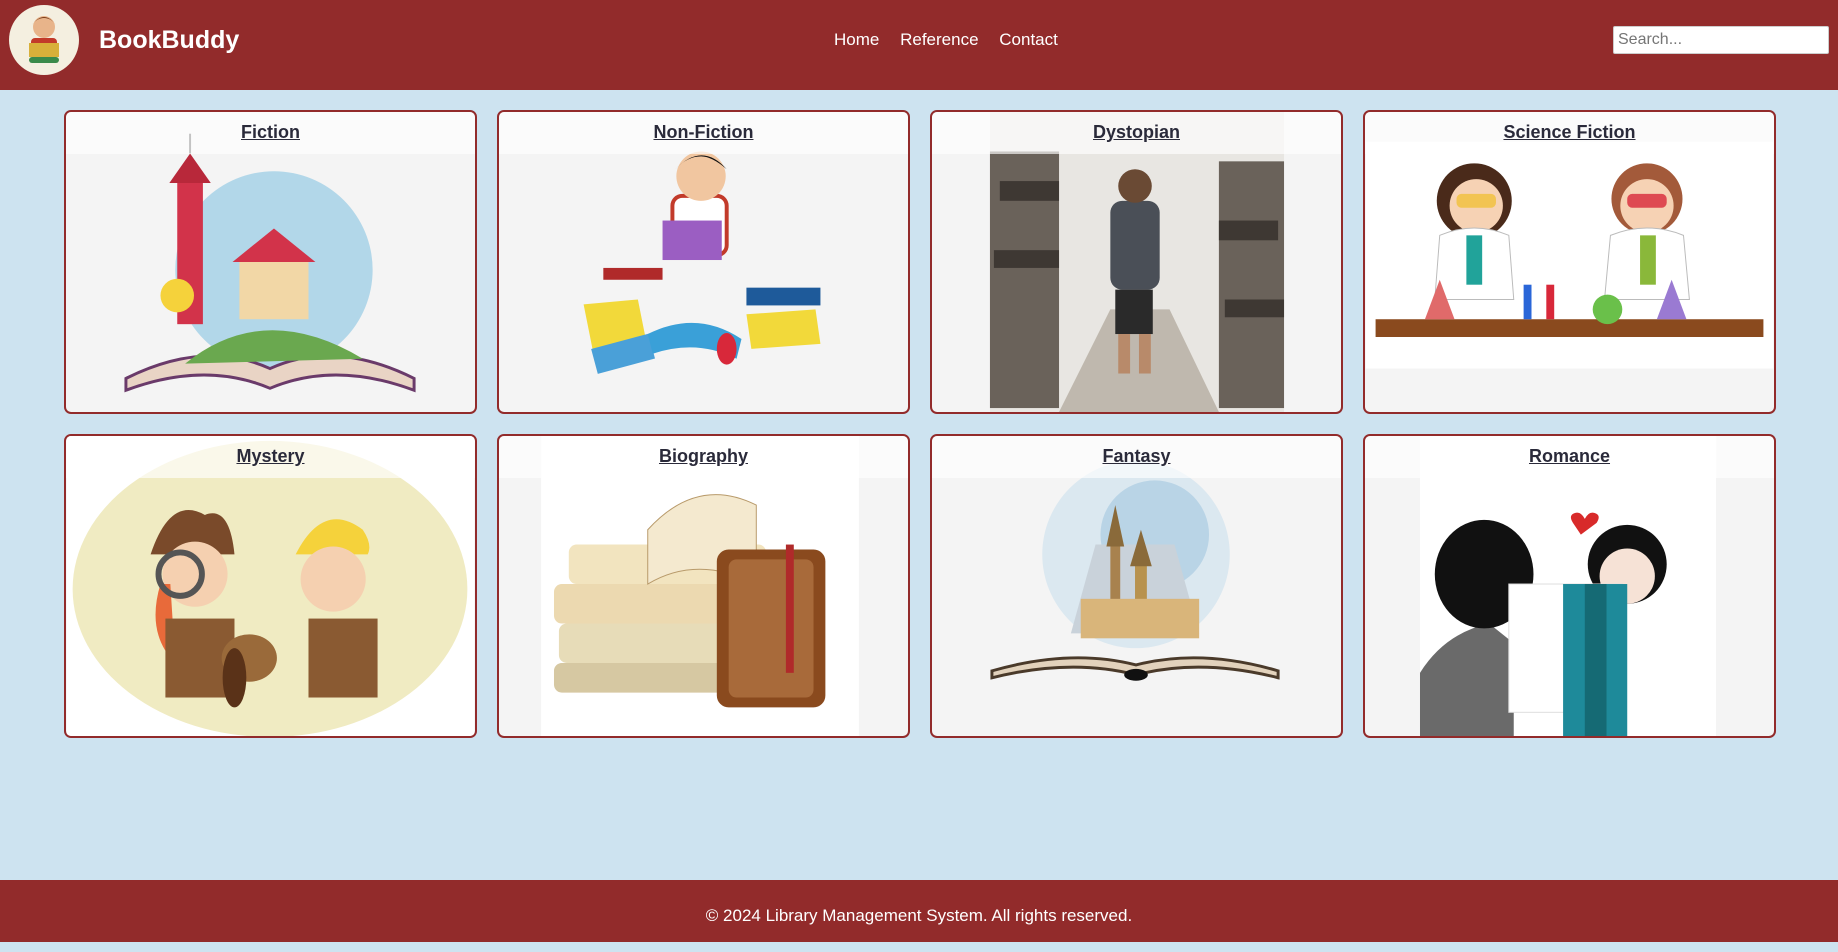  What do you see at coordinates (1569, 132) in the screenshot?
I see `card-title: Science Fiction` at bounding box center [1569, 132].